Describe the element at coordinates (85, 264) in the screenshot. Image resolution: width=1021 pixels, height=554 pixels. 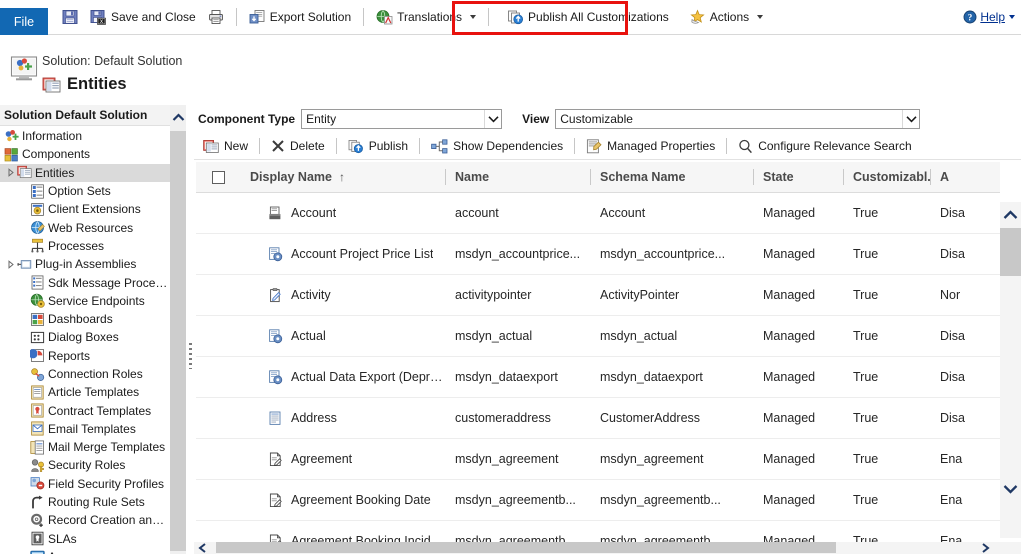
I see `sidebar-item-plug-in-assemblies: Plug-in Assemblies` at that location.